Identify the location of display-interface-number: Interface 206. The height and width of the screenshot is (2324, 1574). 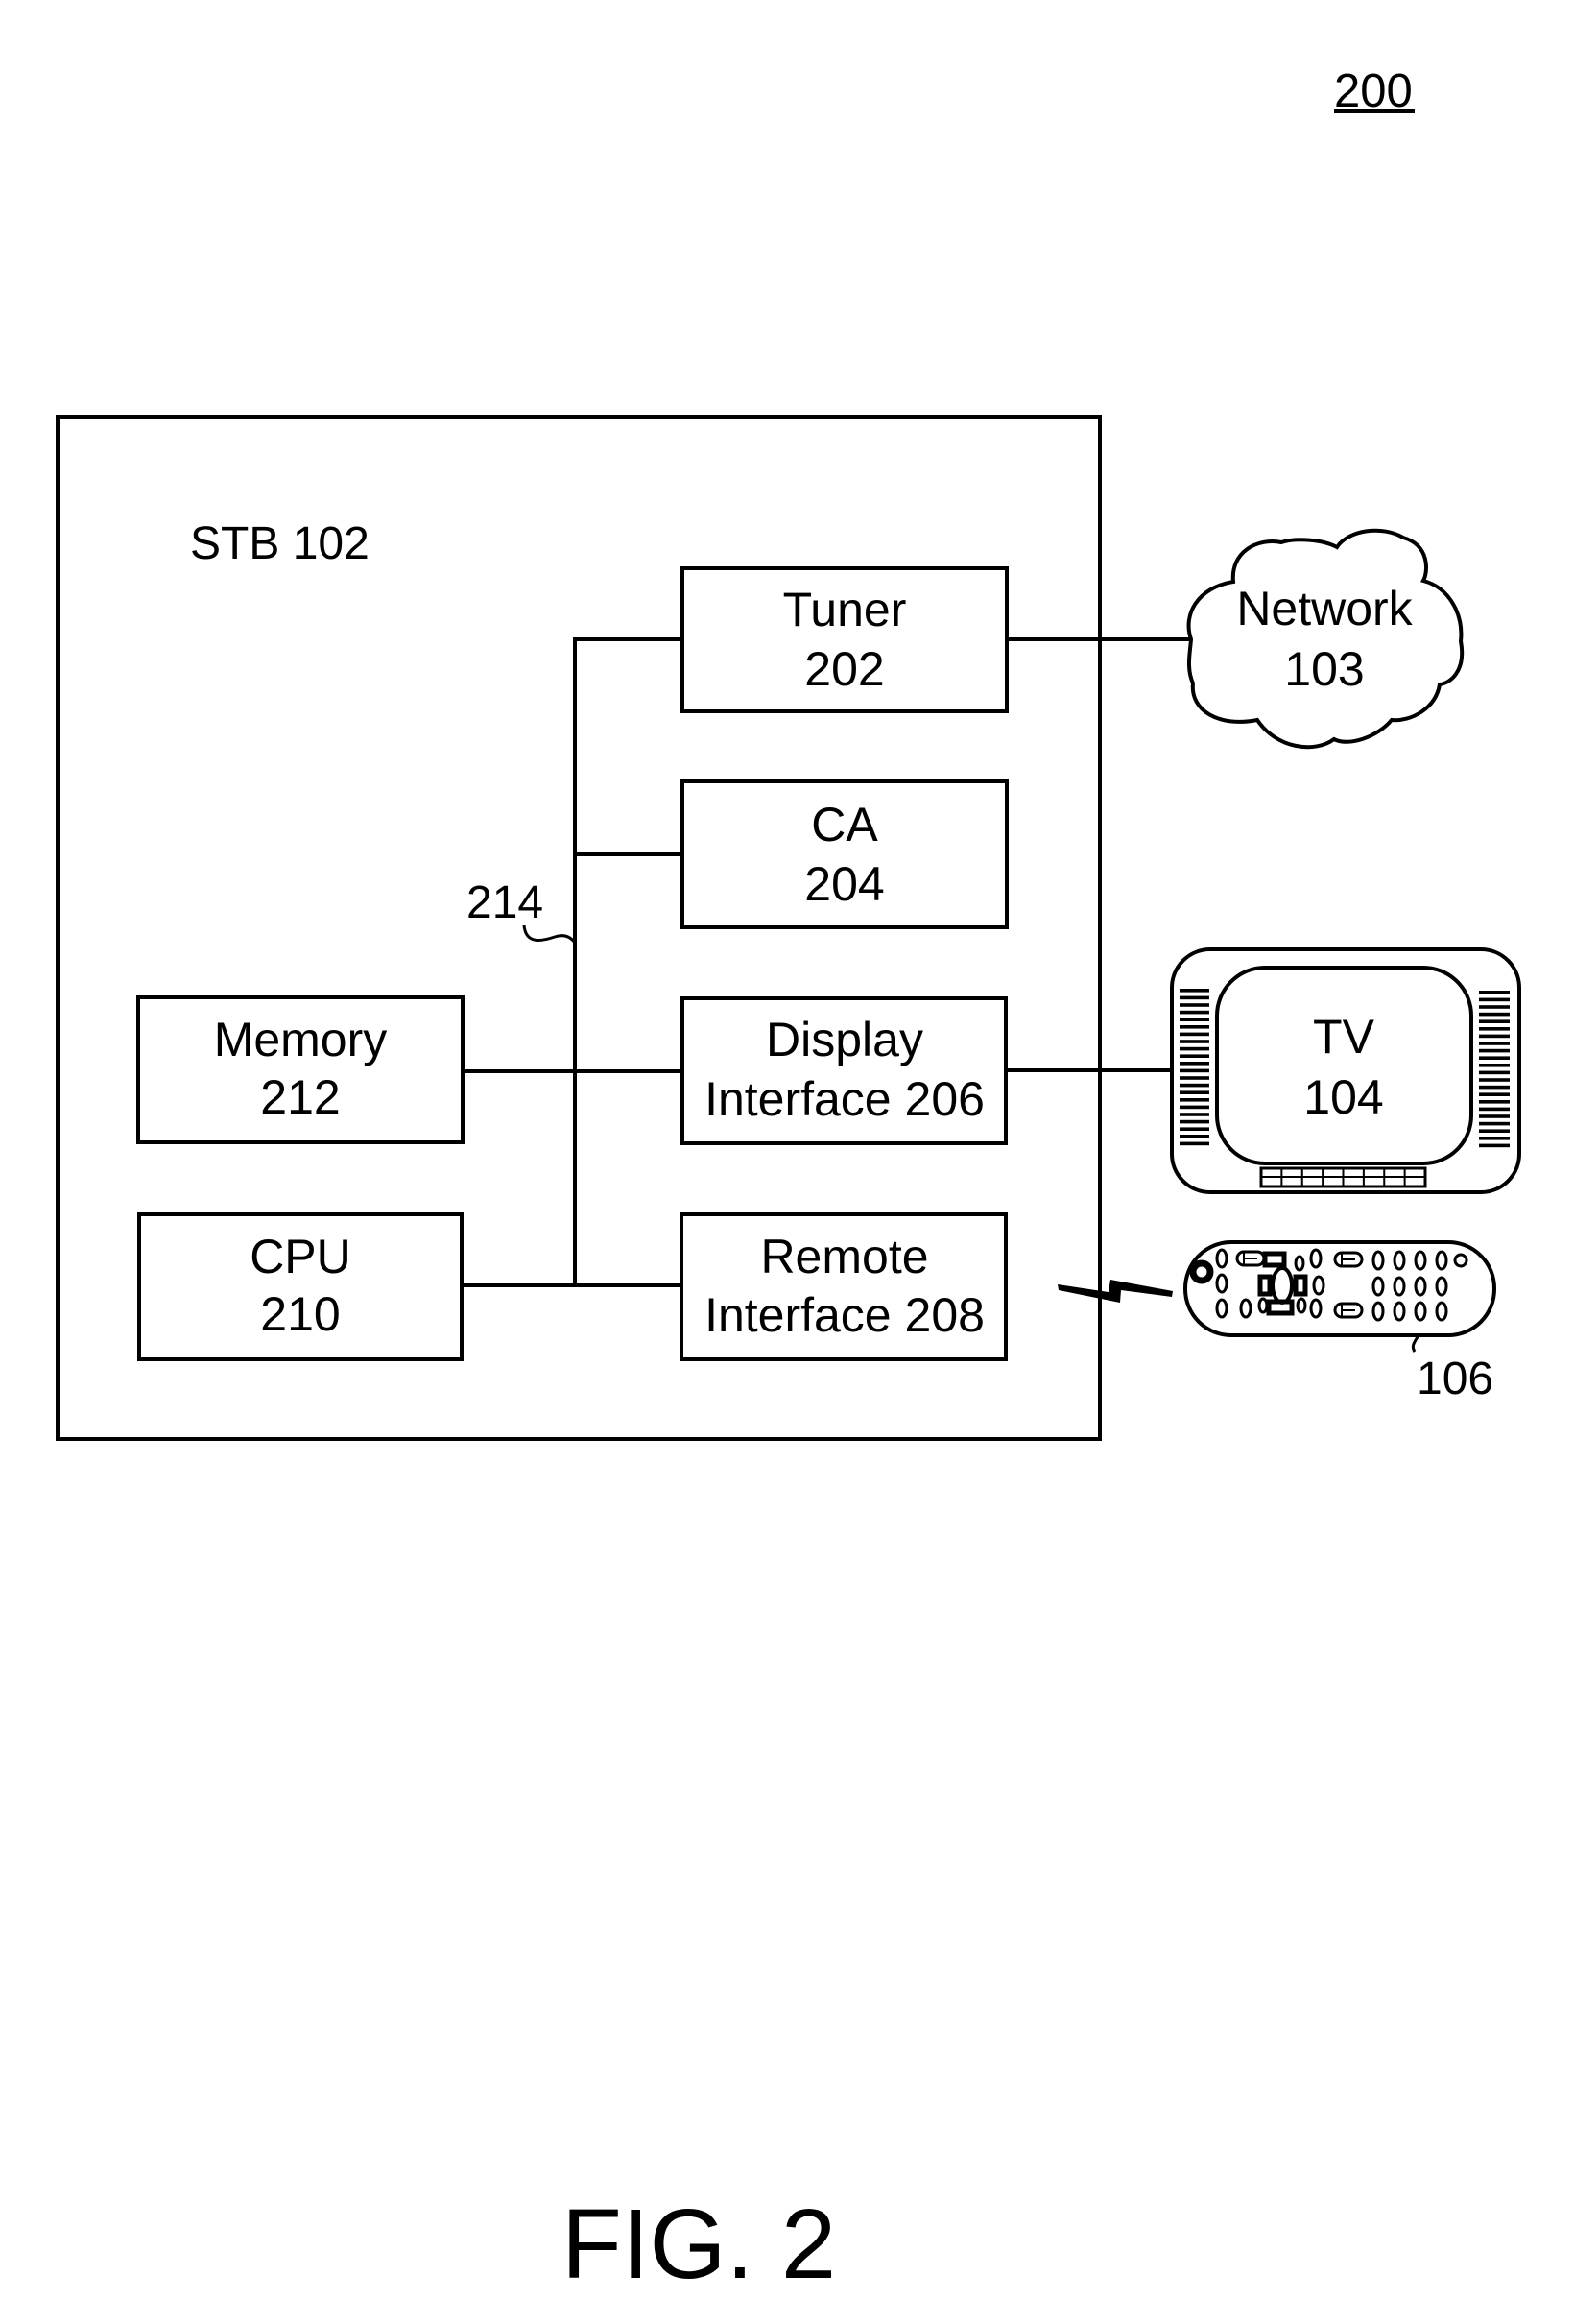
(844, 1099).